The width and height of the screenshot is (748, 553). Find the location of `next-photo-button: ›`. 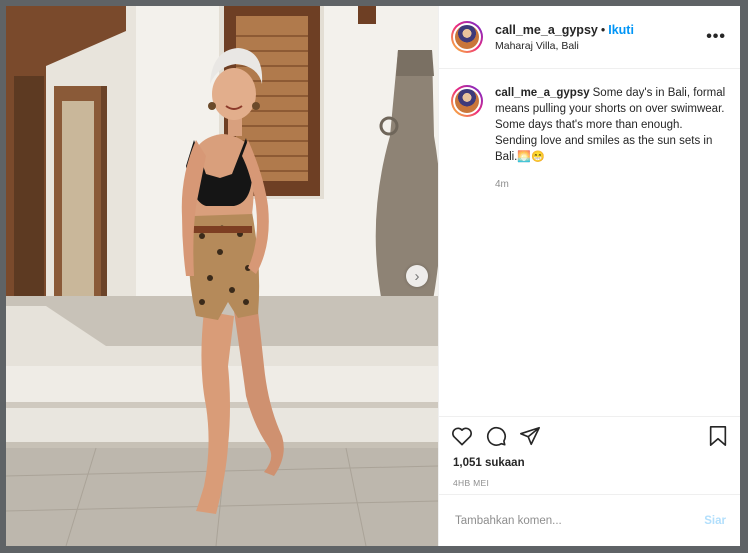

next-photo-button: › is located at coordinates (417, 276).